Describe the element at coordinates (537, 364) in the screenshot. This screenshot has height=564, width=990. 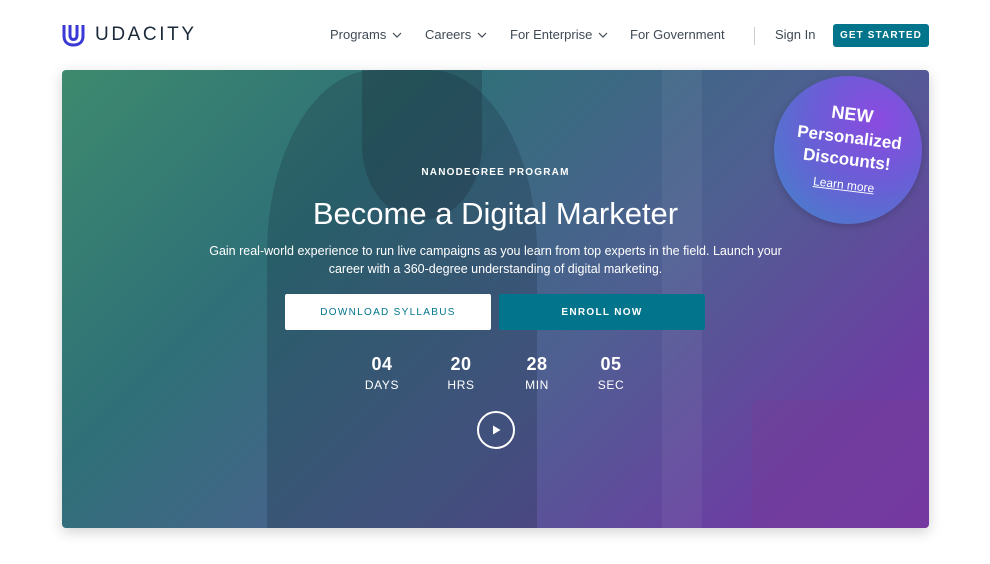
I see `countdown-minutes-value: 28` at that location.